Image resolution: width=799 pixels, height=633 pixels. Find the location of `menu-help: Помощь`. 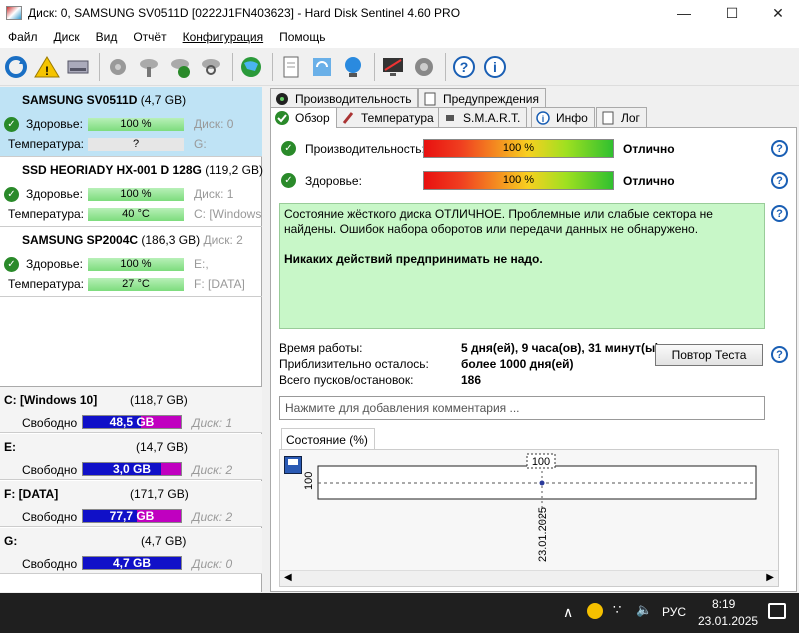

menu-help: Помощь is located at coordinates (302, 37).